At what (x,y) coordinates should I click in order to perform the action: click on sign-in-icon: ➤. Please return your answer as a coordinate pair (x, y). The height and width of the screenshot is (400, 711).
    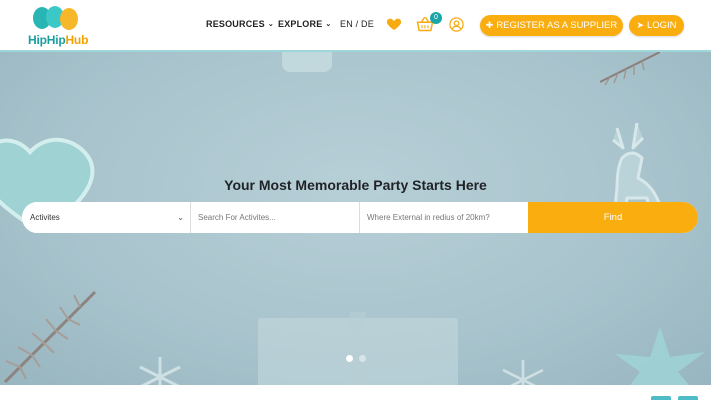
    Looking at the image, I should click on (640, 25).